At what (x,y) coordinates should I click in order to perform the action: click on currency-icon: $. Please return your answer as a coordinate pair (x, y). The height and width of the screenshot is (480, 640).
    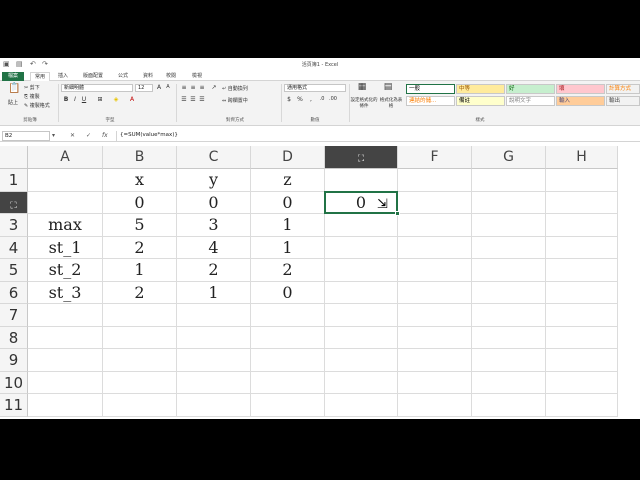
    Looking at the image, I should click on (289, 99).